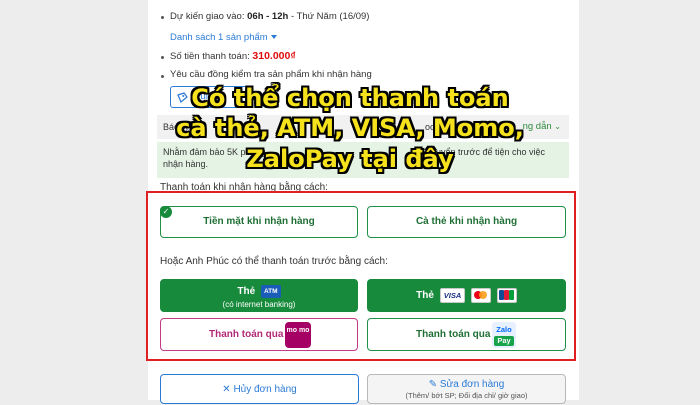 The height and width of the screenshot is (405, 700). I want to click on zalopay-option-label: Thanh toán qua, so click(453, 334).